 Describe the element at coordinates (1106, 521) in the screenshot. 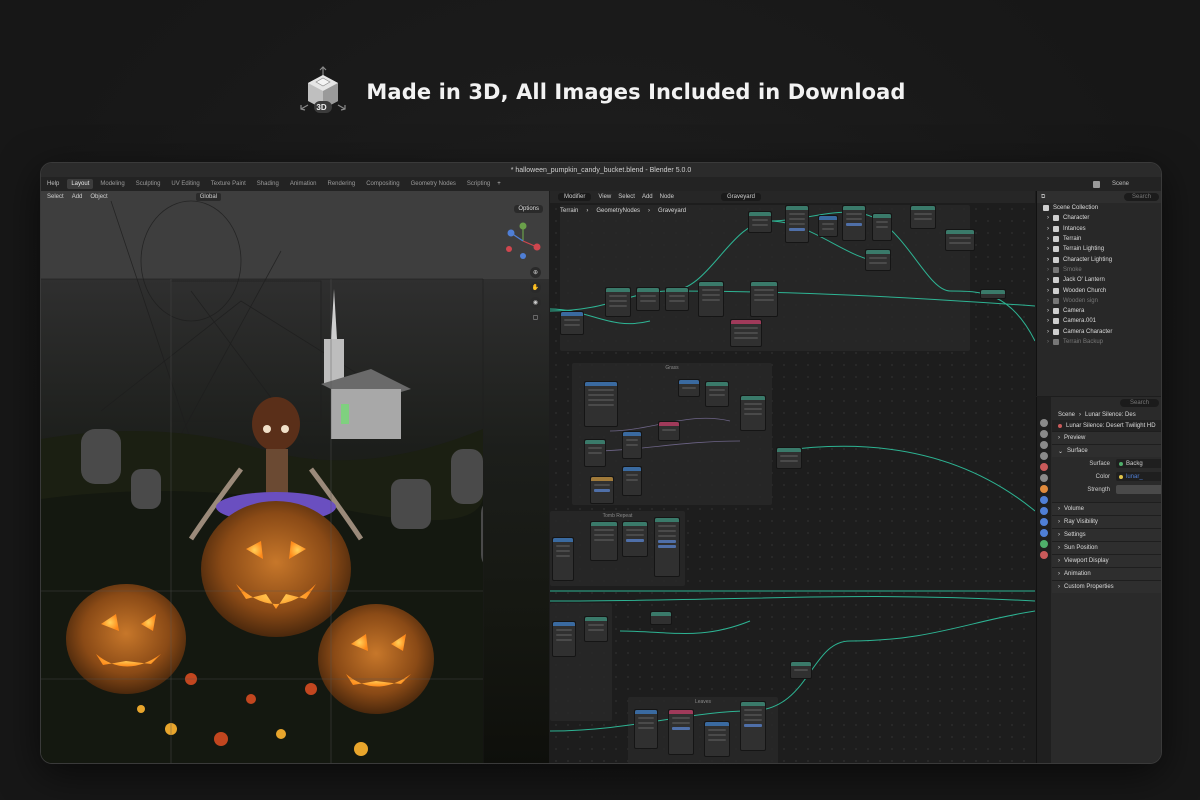

I see `property-section: › Ray Visibility` at that location.